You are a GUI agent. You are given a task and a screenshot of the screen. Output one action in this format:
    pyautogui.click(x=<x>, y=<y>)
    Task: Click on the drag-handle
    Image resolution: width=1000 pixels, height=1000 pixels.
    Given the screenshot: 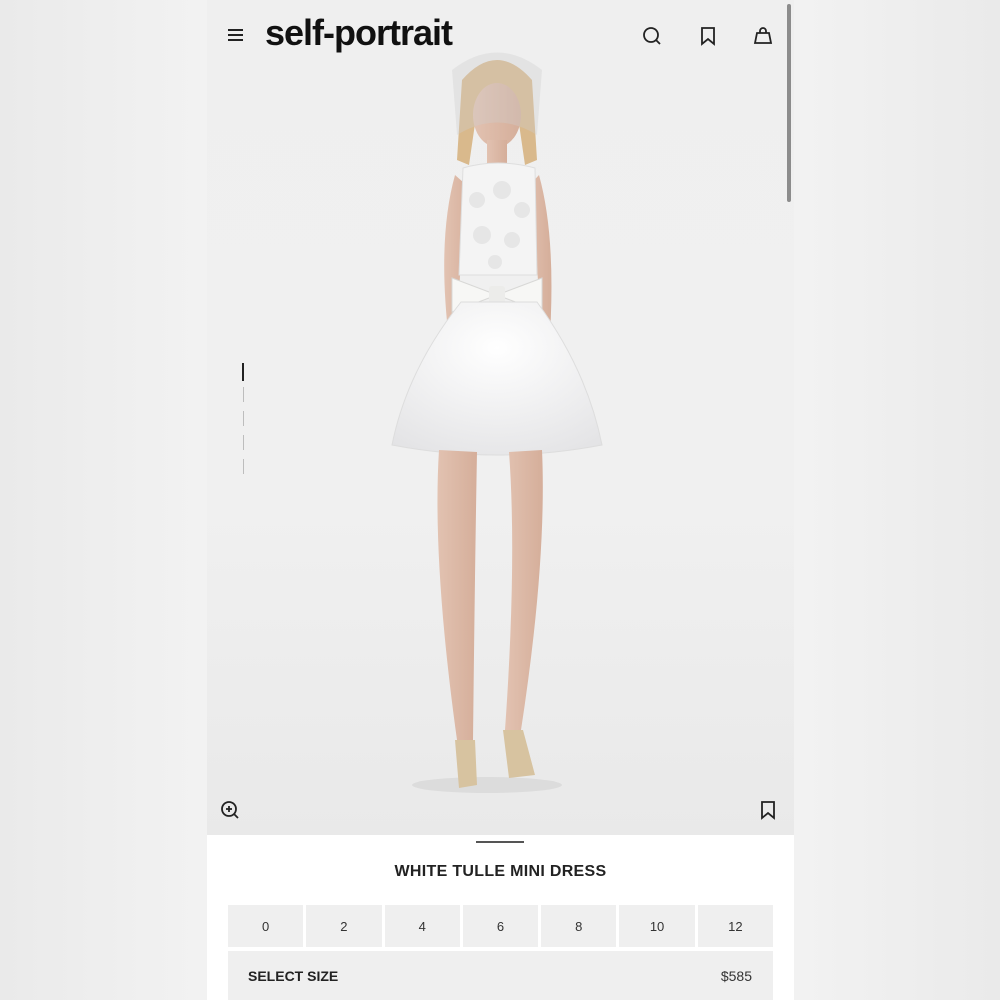 What is the action you would take?
    pyautogui.click(x=500, y=842)
    